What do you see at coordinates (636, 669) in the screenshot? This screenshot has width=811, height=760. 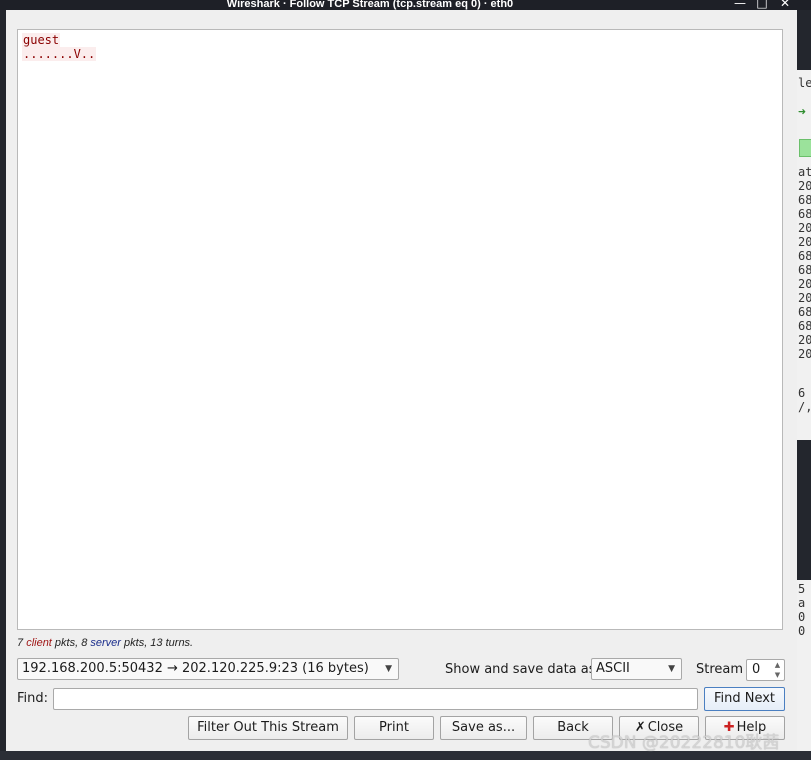 I see `data-format-select: ASCII ▼` at bounding box center [636, 669].